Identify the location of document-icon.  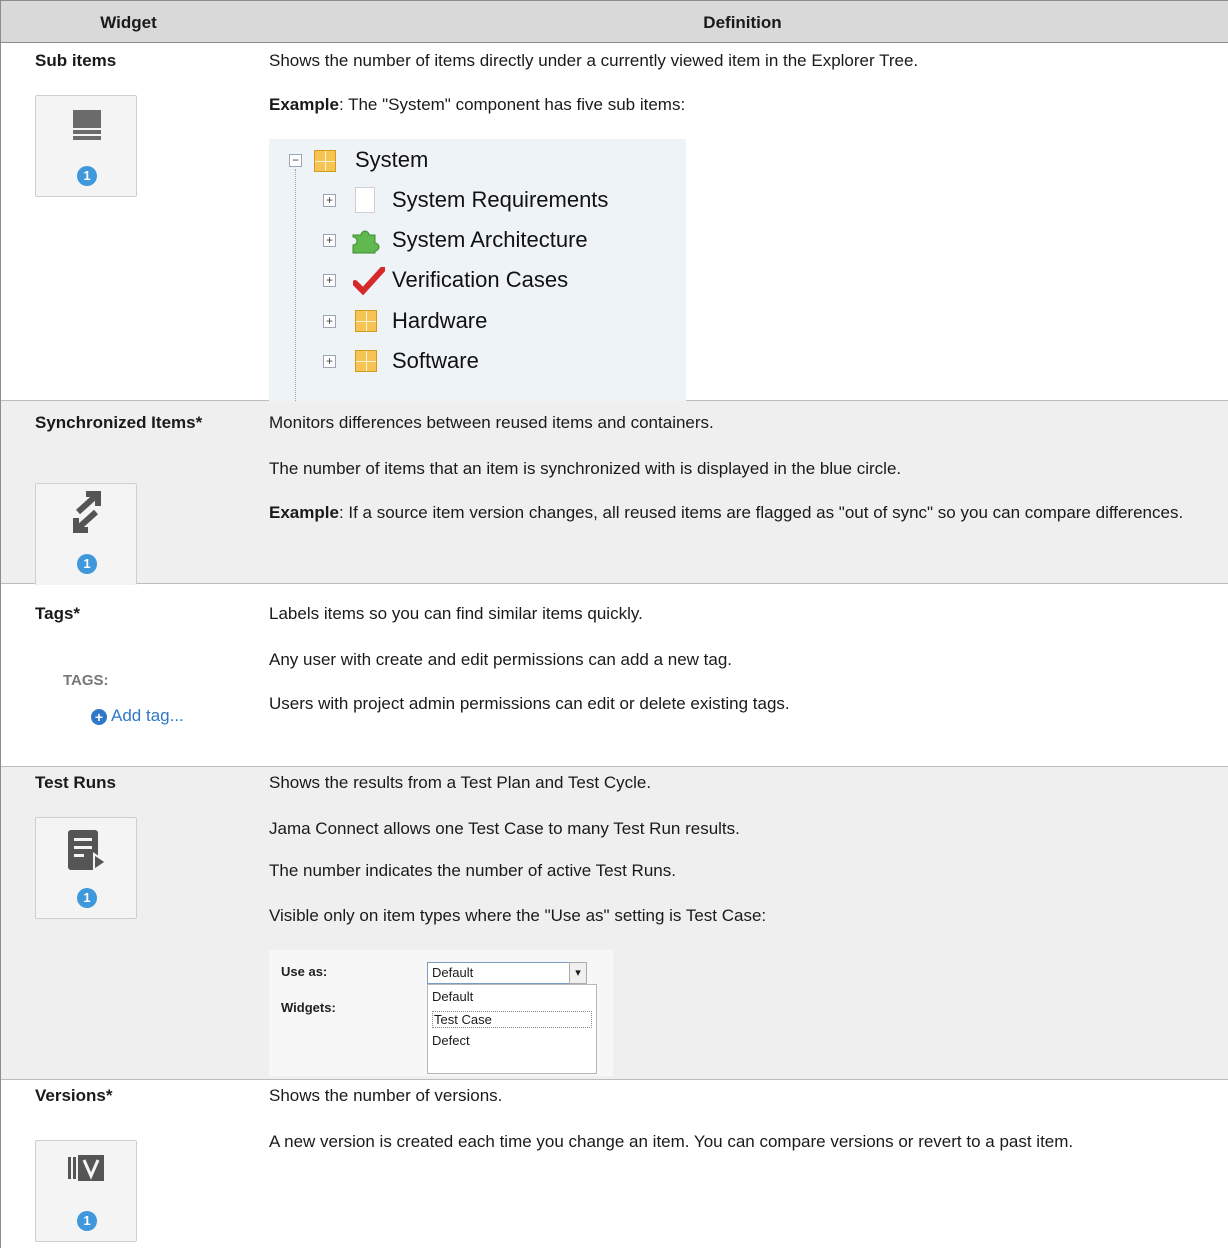
(365, 200).